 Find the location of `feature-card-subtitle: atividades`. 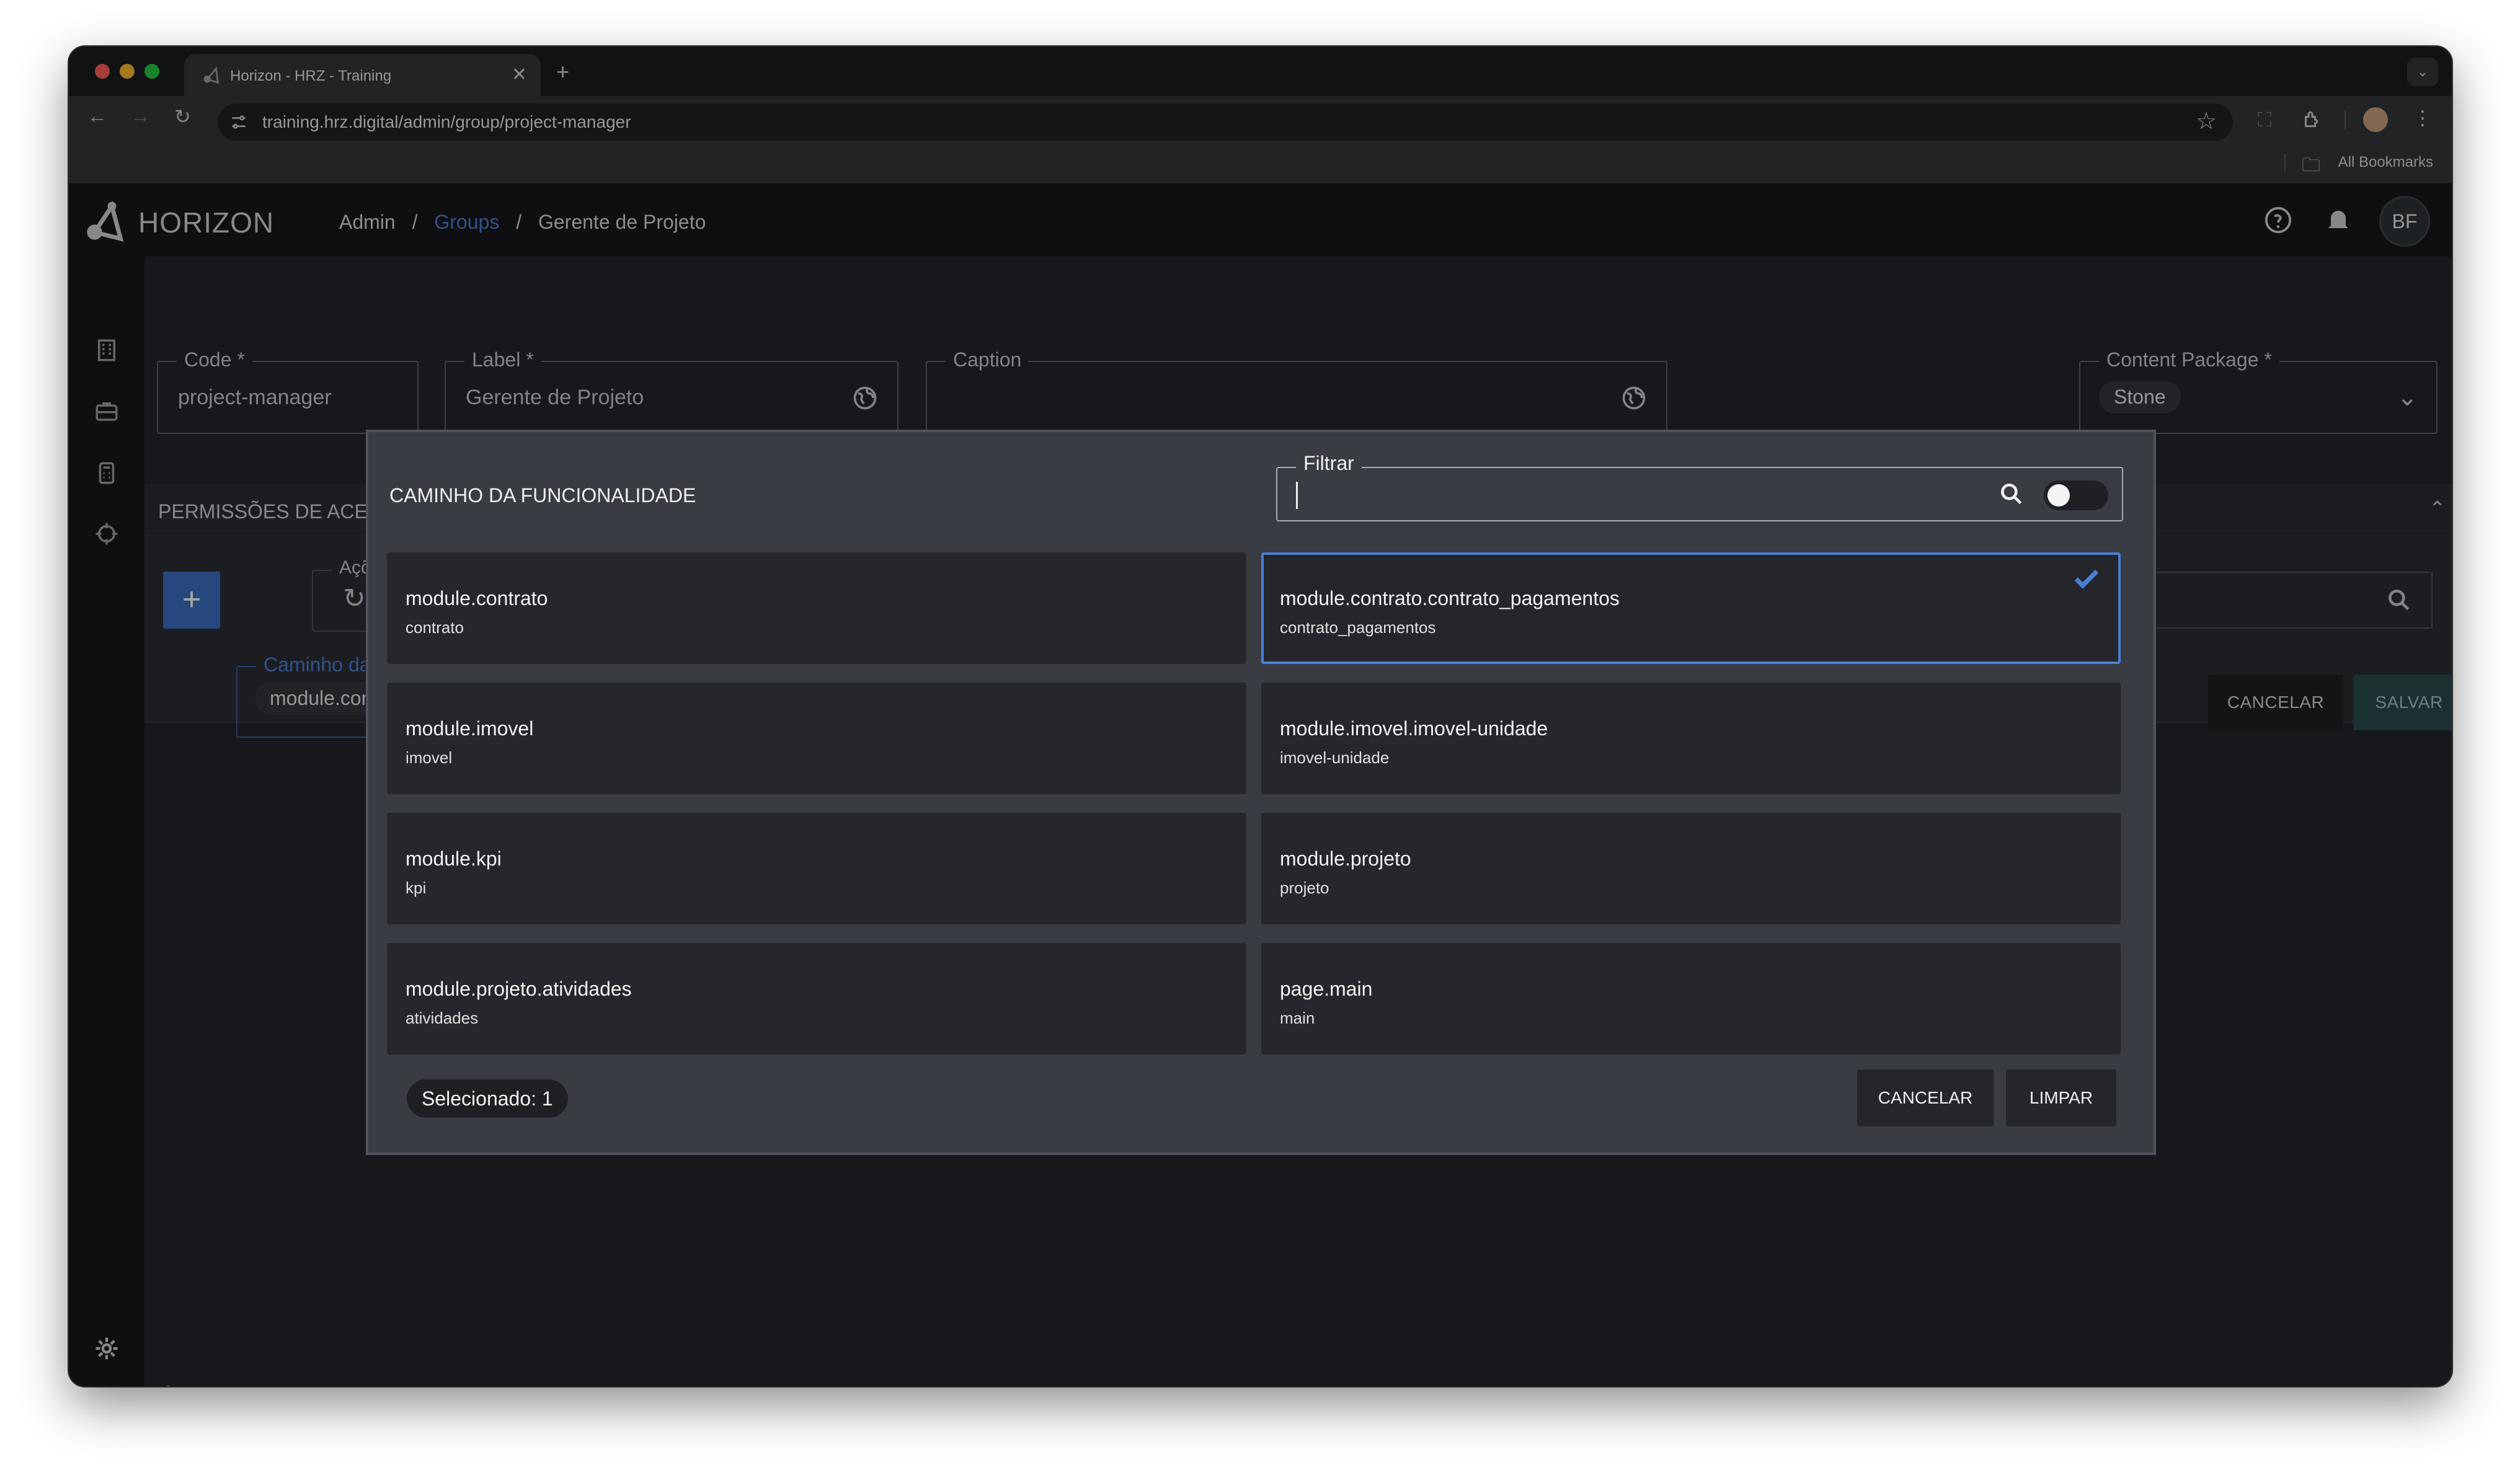

feature-card-subtitle: atividades is located at coordinates (442, 1018).